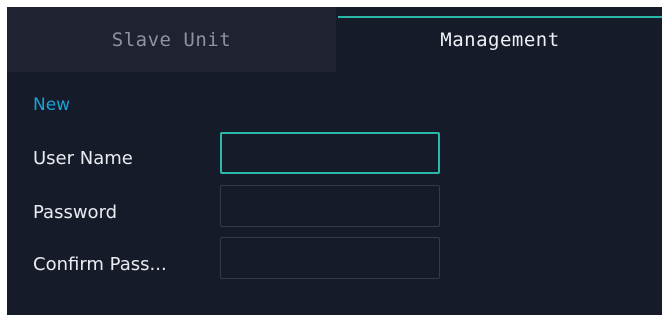 The image size is (667, 322). Describe the element at coordinates (330, 258) in the screenshot. I see `confirm-password-input` at that location.